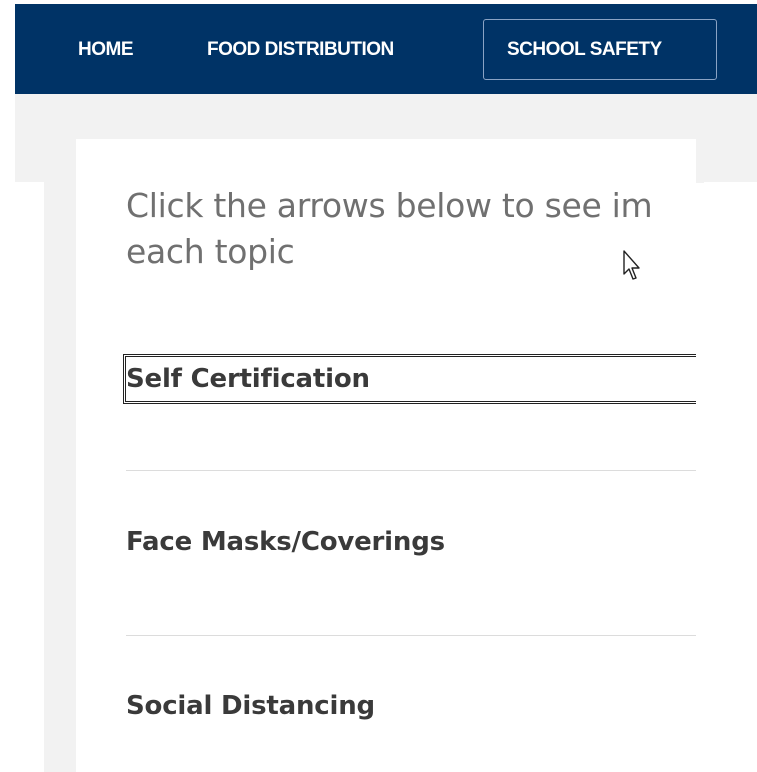 The height and width of the screenshot is (772, 757). What do you see at coordinates (60, 477) in the screenshot?
I see `page-background-left-gutter` at bounding box center [60, 477].